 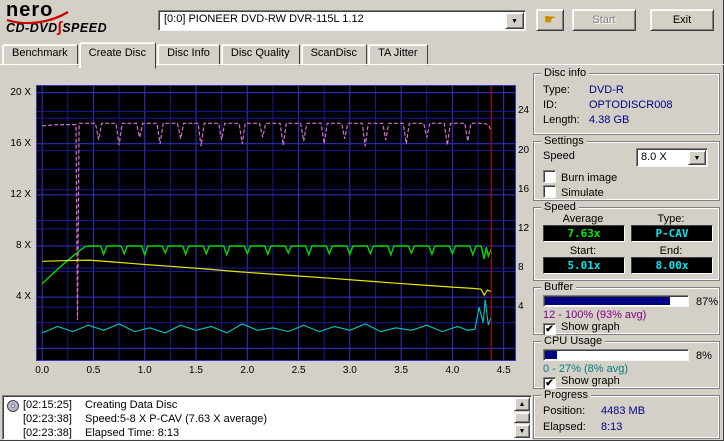 What do you see at coordinates (583, 251) in the screenshot?
I see `start-label: Start:` at bounding box center [583, 251].